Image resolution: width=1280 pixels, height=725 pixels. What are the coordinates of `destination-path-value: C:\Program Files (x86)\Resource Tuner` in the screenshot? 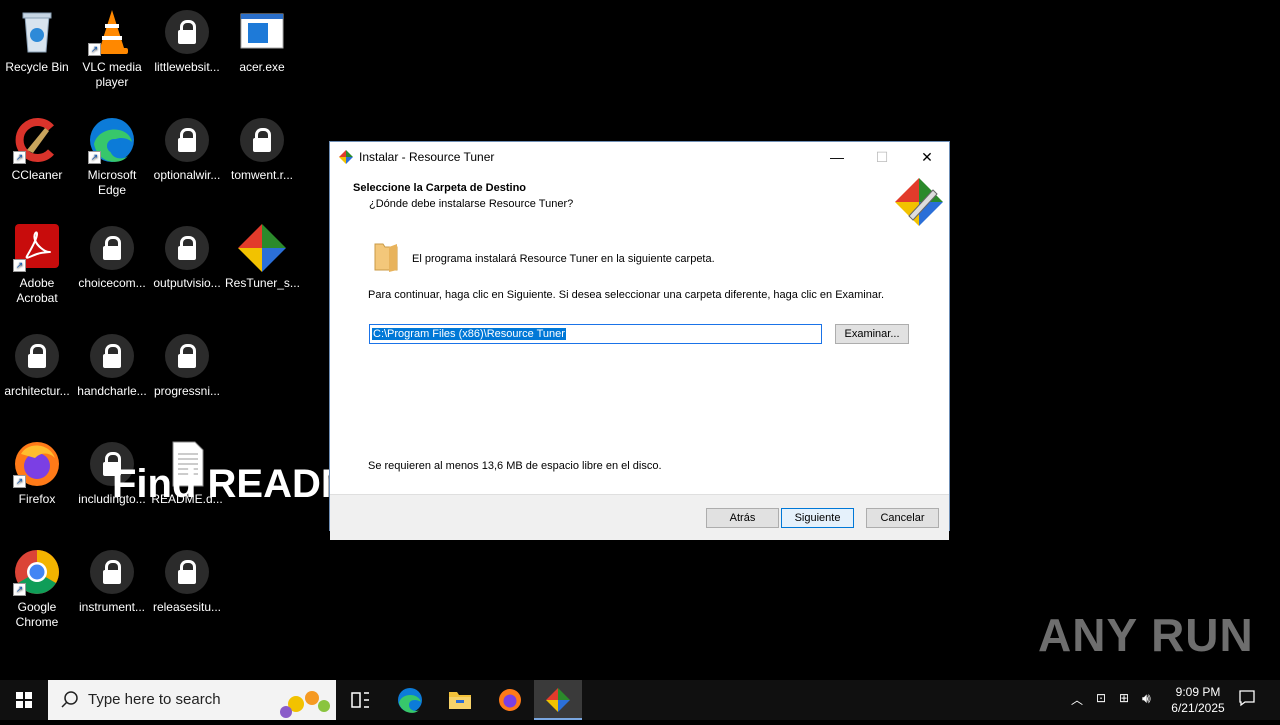 It's located at (469, 334).